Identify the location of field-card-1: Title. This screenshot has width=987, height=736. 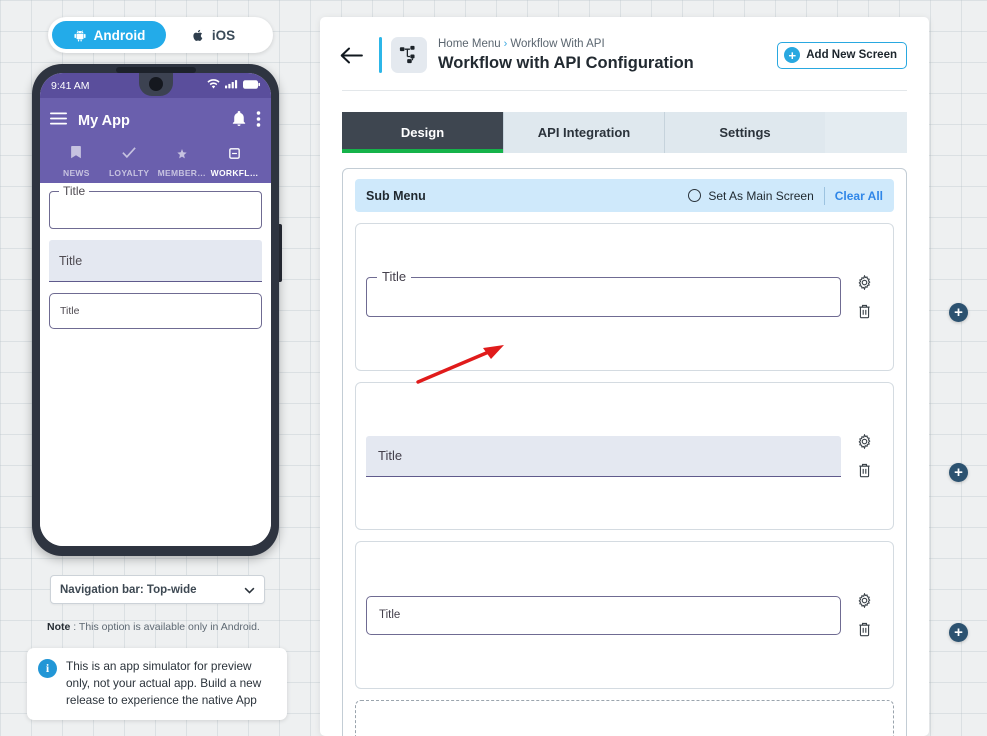
(624, 297).